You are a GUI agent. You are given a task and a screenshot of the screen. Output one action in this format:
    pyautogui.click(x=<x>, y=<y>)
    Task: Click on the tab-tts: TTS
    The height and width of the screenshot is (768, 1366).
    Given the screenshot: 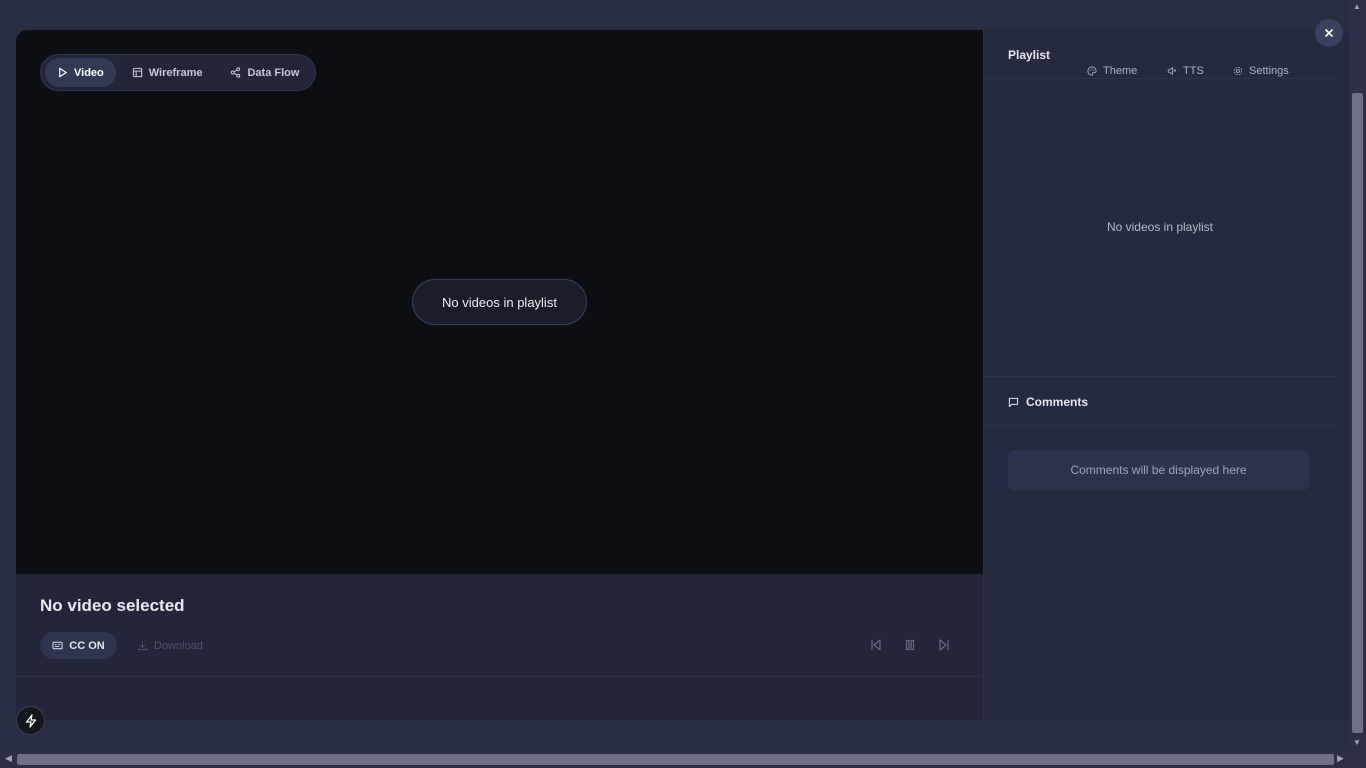 What is the action you would take?
    pyautogui.click(x=1185, y=71)
    